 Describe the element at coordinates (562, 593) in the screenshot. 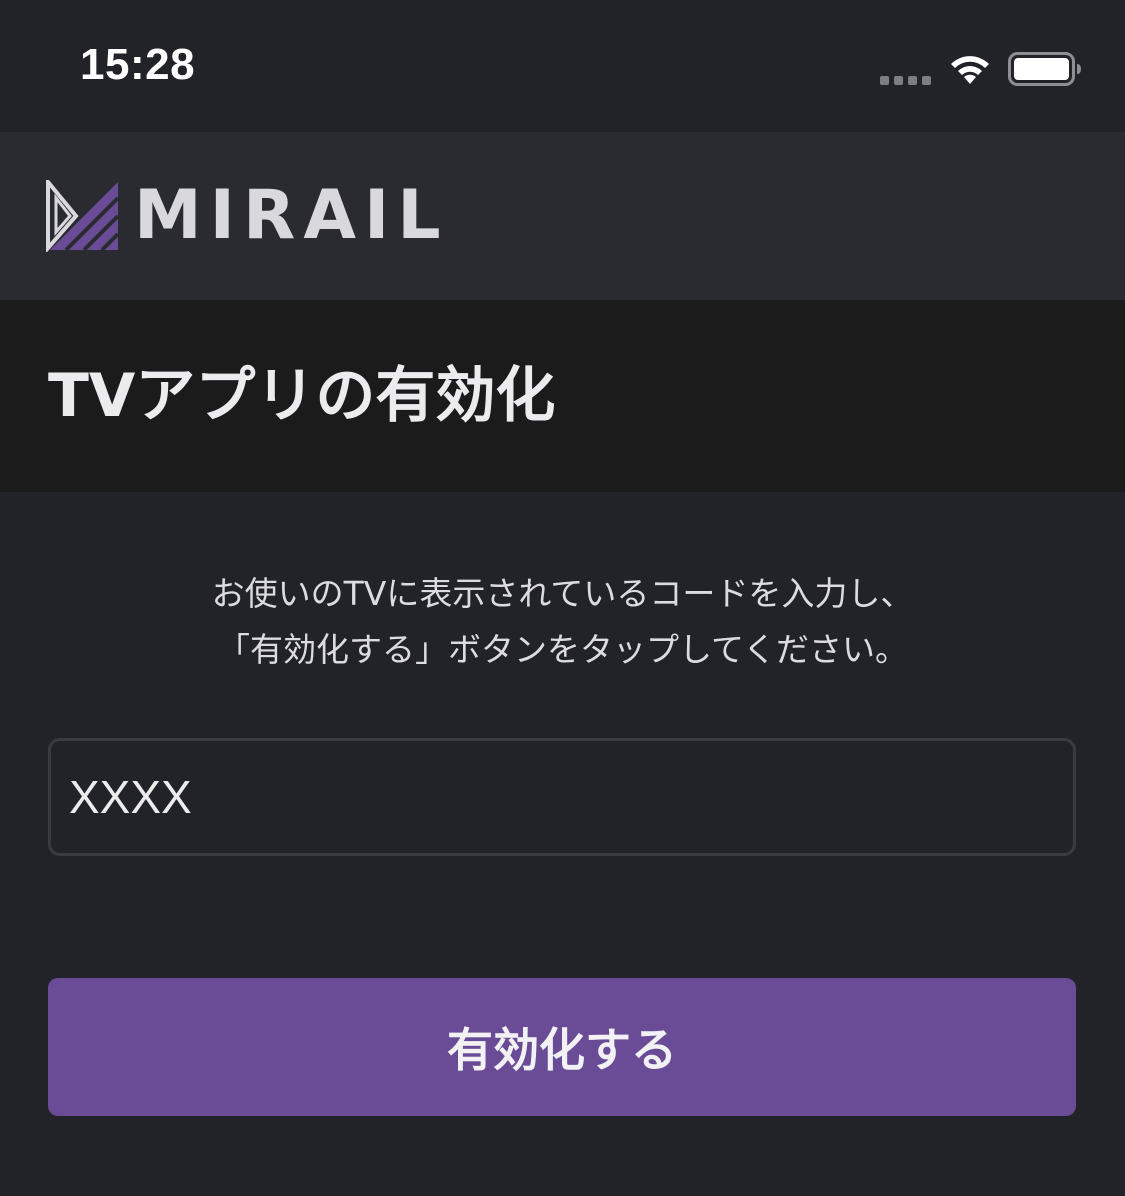

I see `instruction-line-1: お使いのTVに表示されているコードを入力し、` at that location.